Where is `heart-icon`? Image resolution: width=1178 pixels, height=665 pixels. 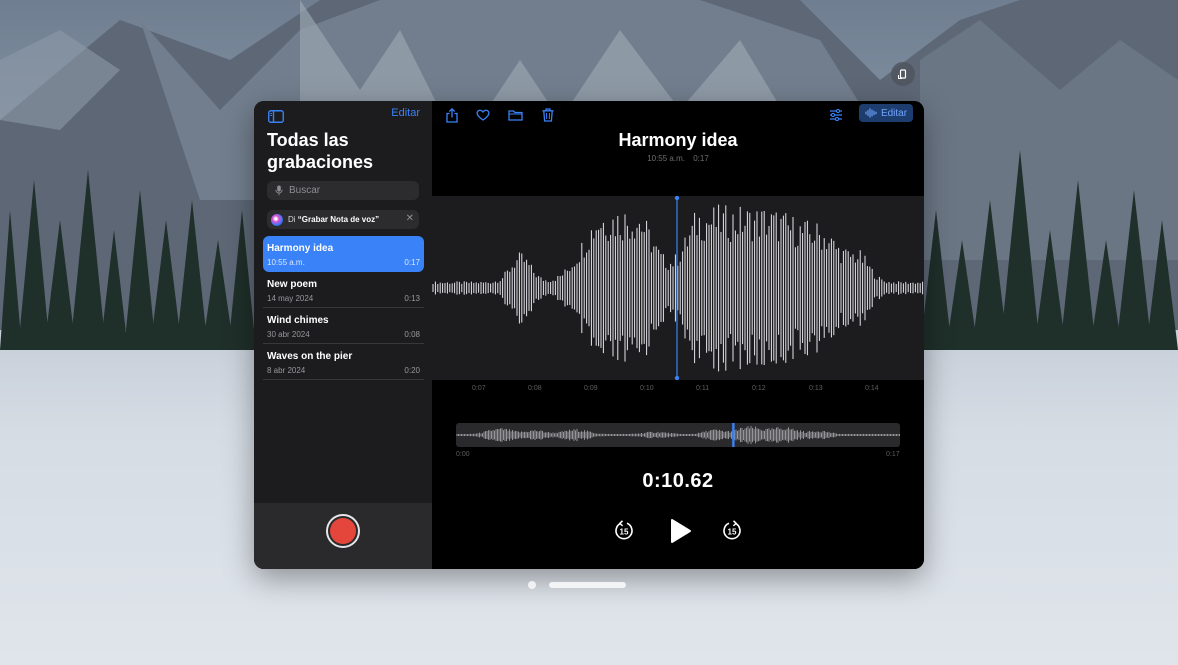 heart-icon is located at coordinates (483, 115).